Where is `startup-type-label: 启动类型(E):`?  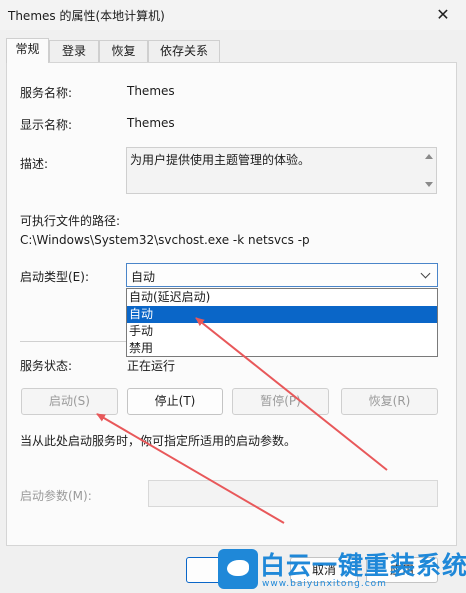 startup-type-label: 启动类型(E): is located at coordinates (54, 277).